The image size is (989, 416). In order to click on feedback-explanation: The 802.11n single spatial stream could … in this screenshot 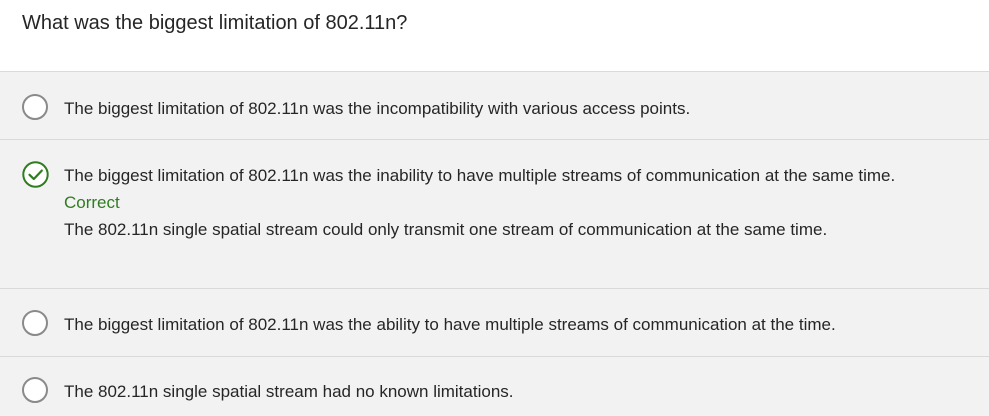, I will do `click(446, 229)`.